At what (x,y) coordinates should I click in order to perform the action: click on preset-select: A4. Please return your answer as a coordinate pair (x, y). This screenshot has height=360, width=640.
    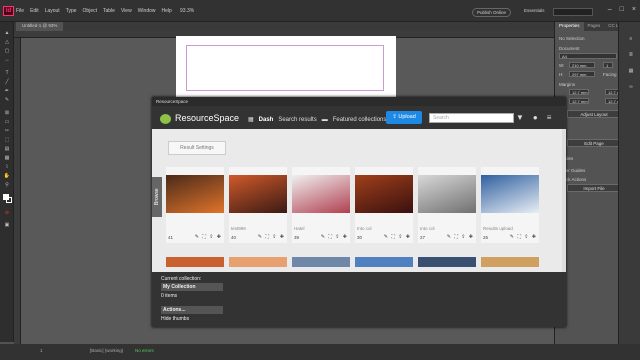
    Looking at the image, I should click on (588, 56).